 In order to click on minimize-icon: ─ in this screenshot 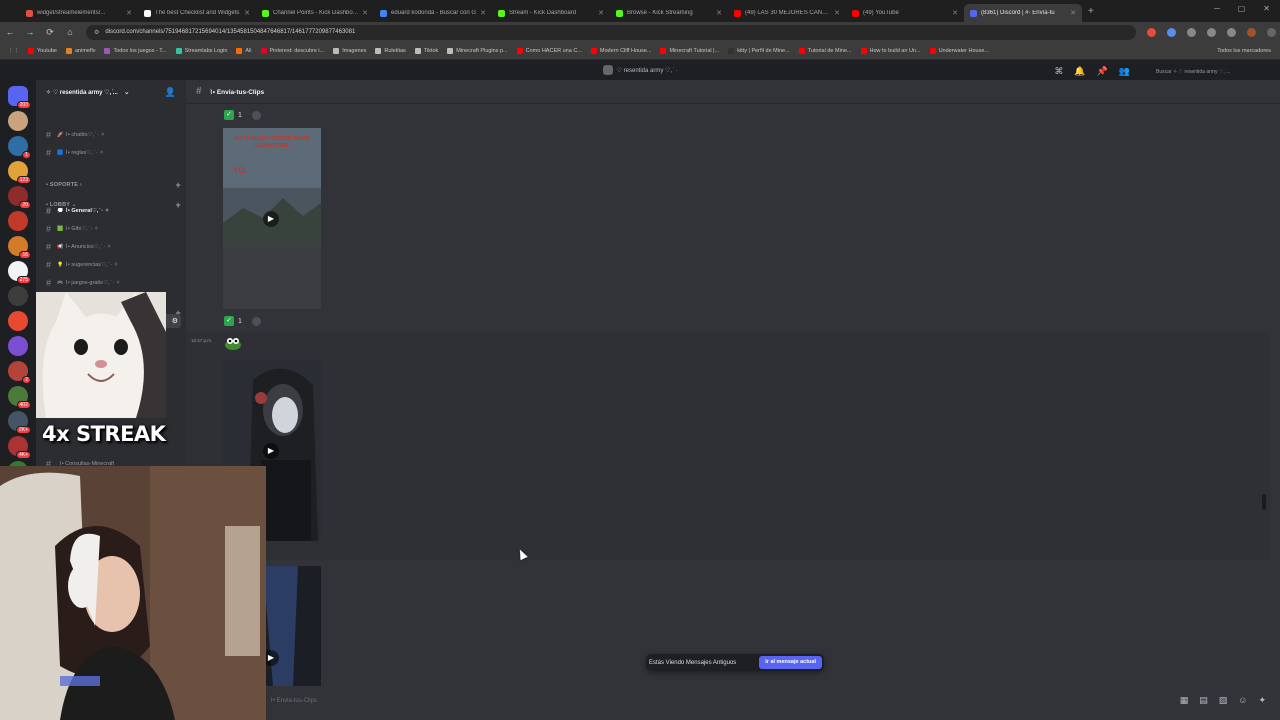, I will do `click(1217, 8)`.